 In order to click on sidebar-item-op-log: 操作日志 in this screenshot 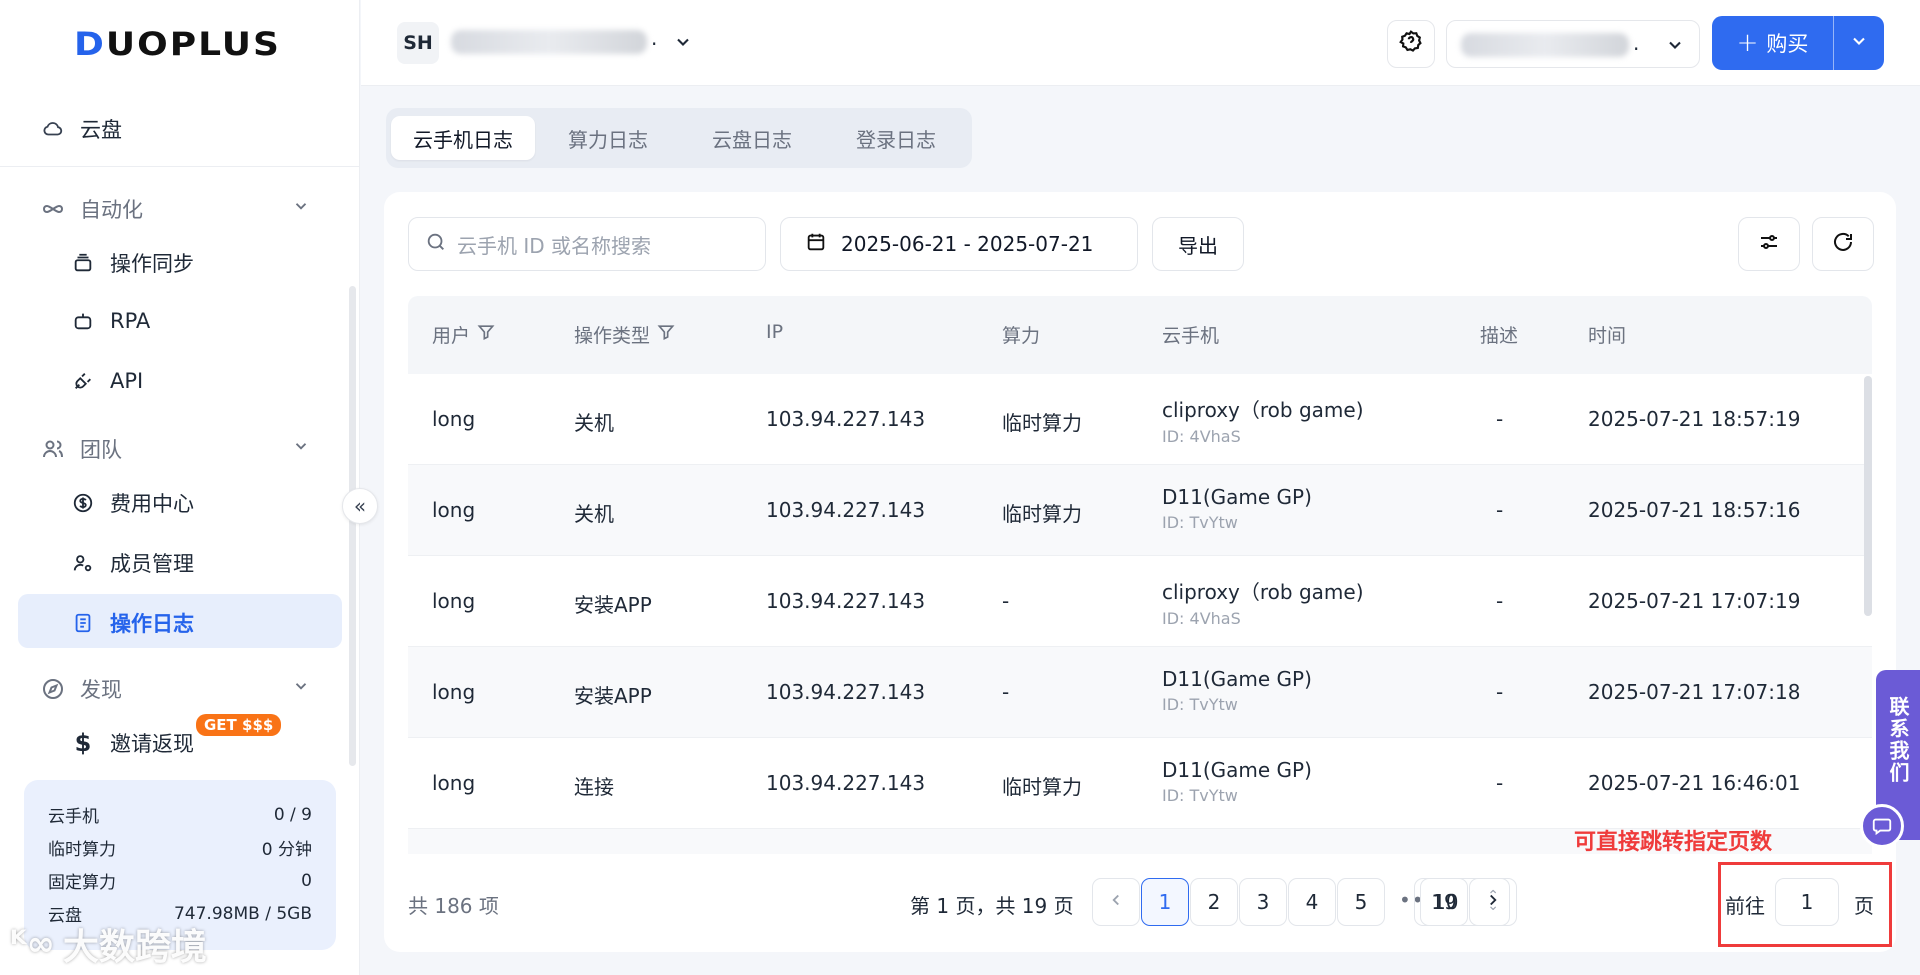, I will do `click(132, 623)`.